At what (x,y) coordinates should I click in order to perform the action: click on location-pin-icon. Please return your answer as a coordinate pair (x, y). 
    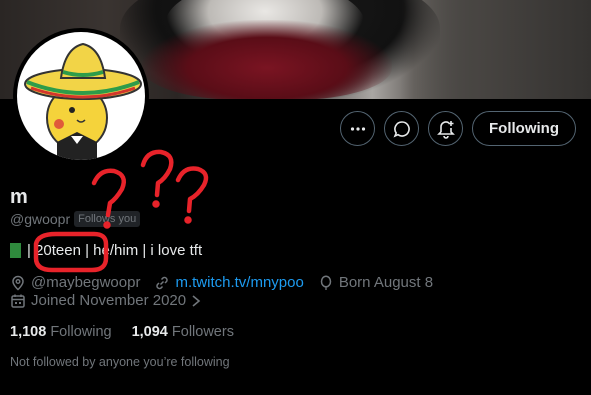
    Looking at the image, I should click on (18, 283).